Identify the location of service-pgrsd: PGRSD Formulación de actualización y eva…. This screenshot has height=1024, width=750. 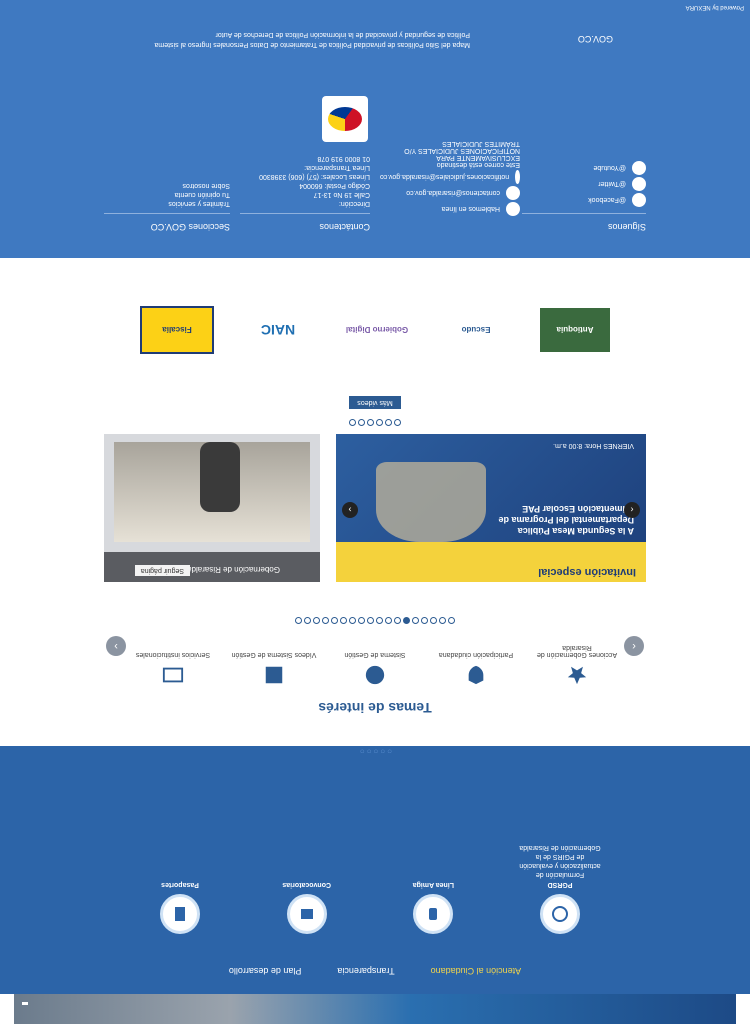
(560, 888).